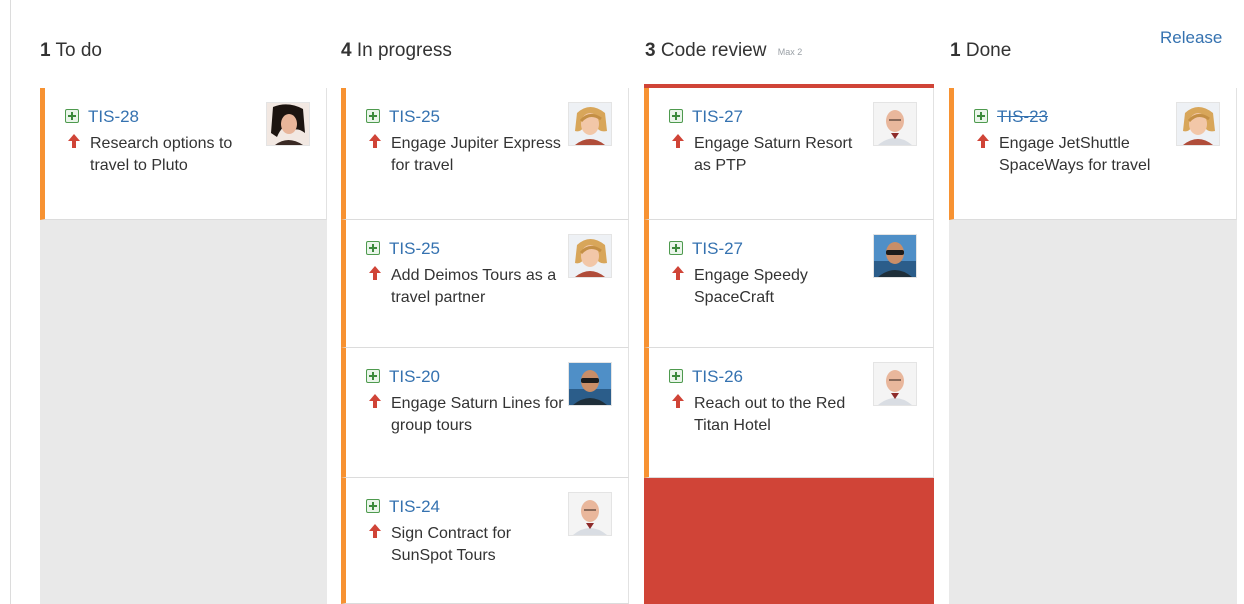  I want to click on issue-card: TIS-27 Engage Speedy SpaceCraft, so click(789, 284).